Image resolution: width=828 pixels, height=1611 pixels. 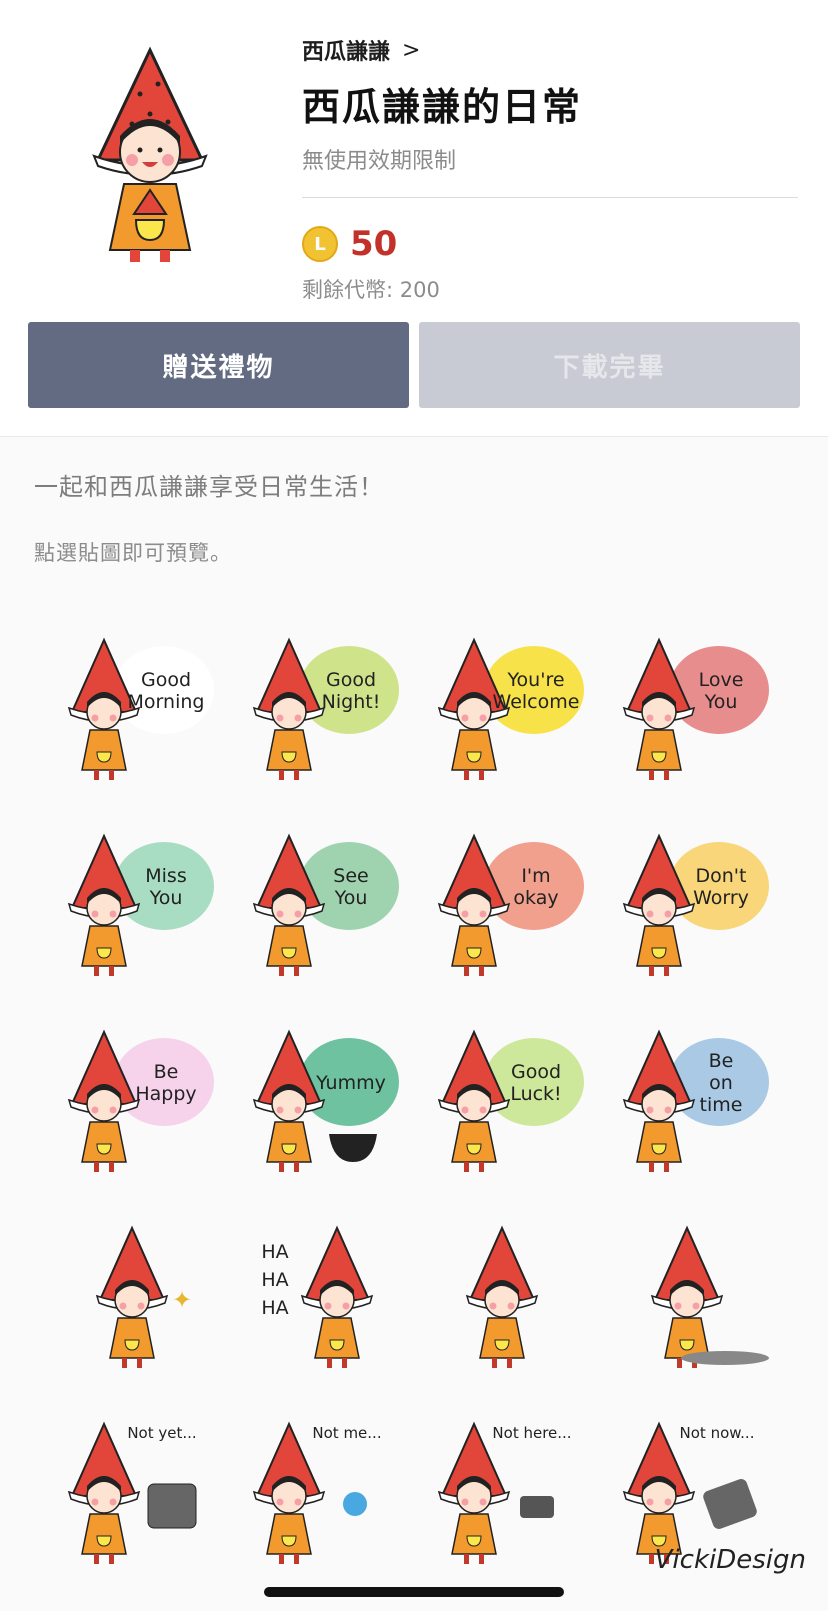 What do you see at coordinates (550, 197) in the screenshot?
I see `divider` at bounding box center [550, 197].